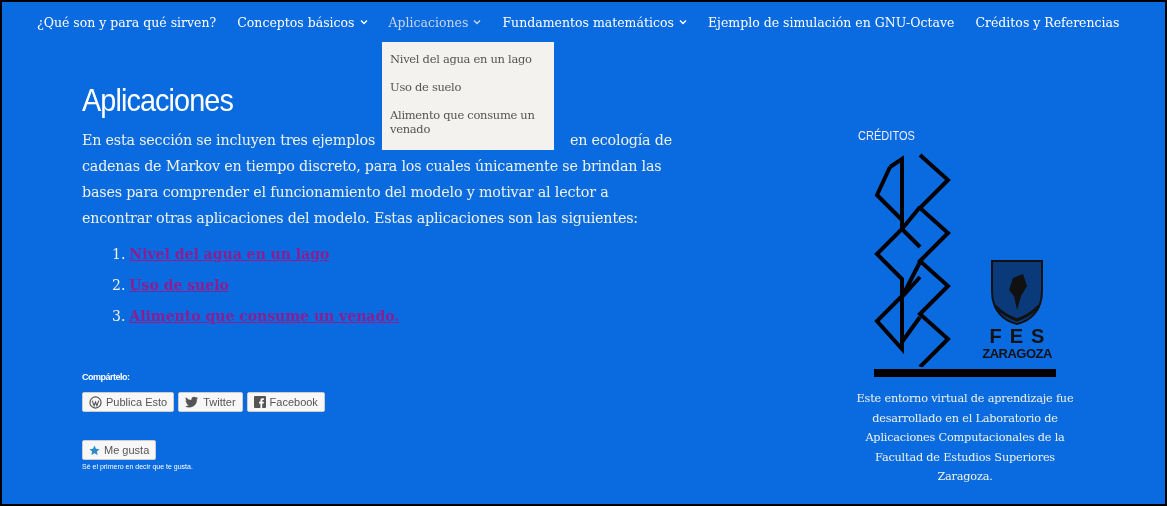  I want to click on share-button: Twitter, so click(210, 402).